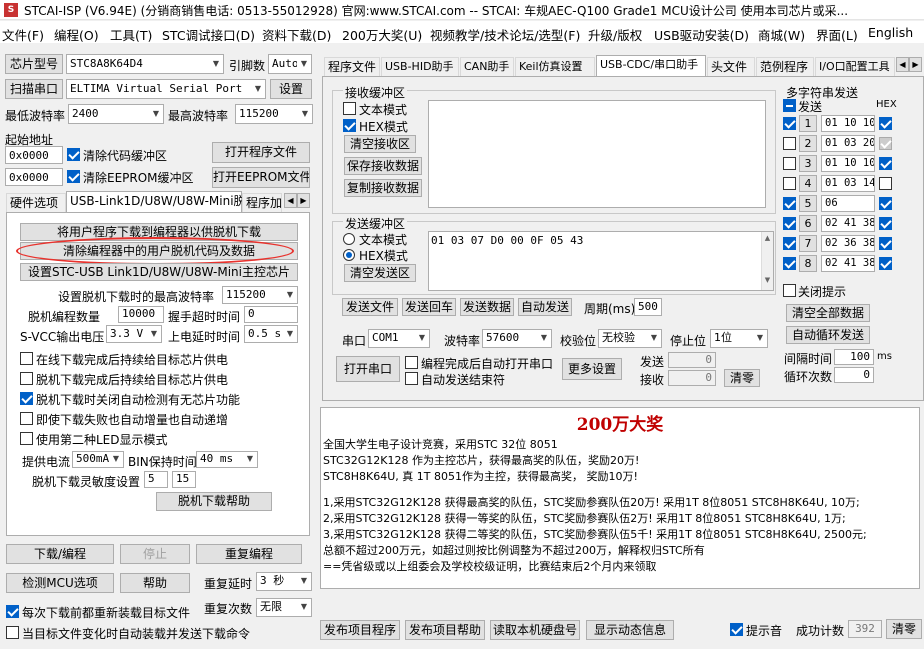 The height and width of the screenshot is (649, 924). I want to click on open-eeprom-file-button: 打开EEPROM文件, so click(261, 177).